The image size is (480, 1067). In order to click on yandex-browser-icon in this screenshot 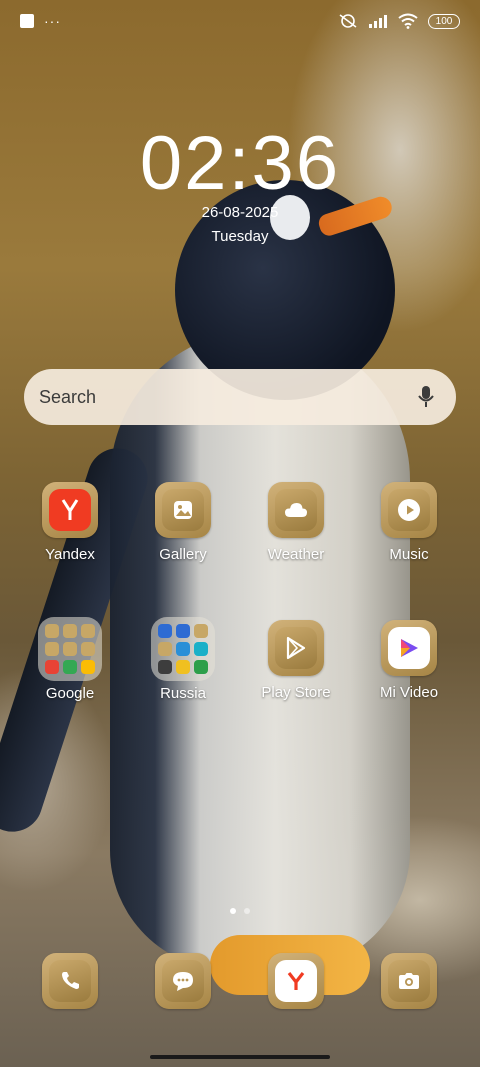, I will do `click(296, 981)`.